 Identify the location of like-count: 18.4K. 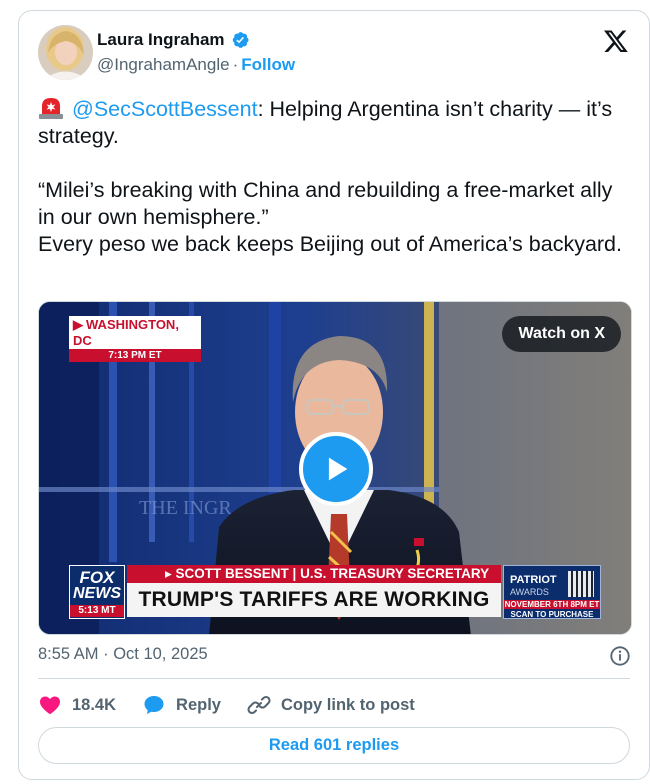
(94, 704).